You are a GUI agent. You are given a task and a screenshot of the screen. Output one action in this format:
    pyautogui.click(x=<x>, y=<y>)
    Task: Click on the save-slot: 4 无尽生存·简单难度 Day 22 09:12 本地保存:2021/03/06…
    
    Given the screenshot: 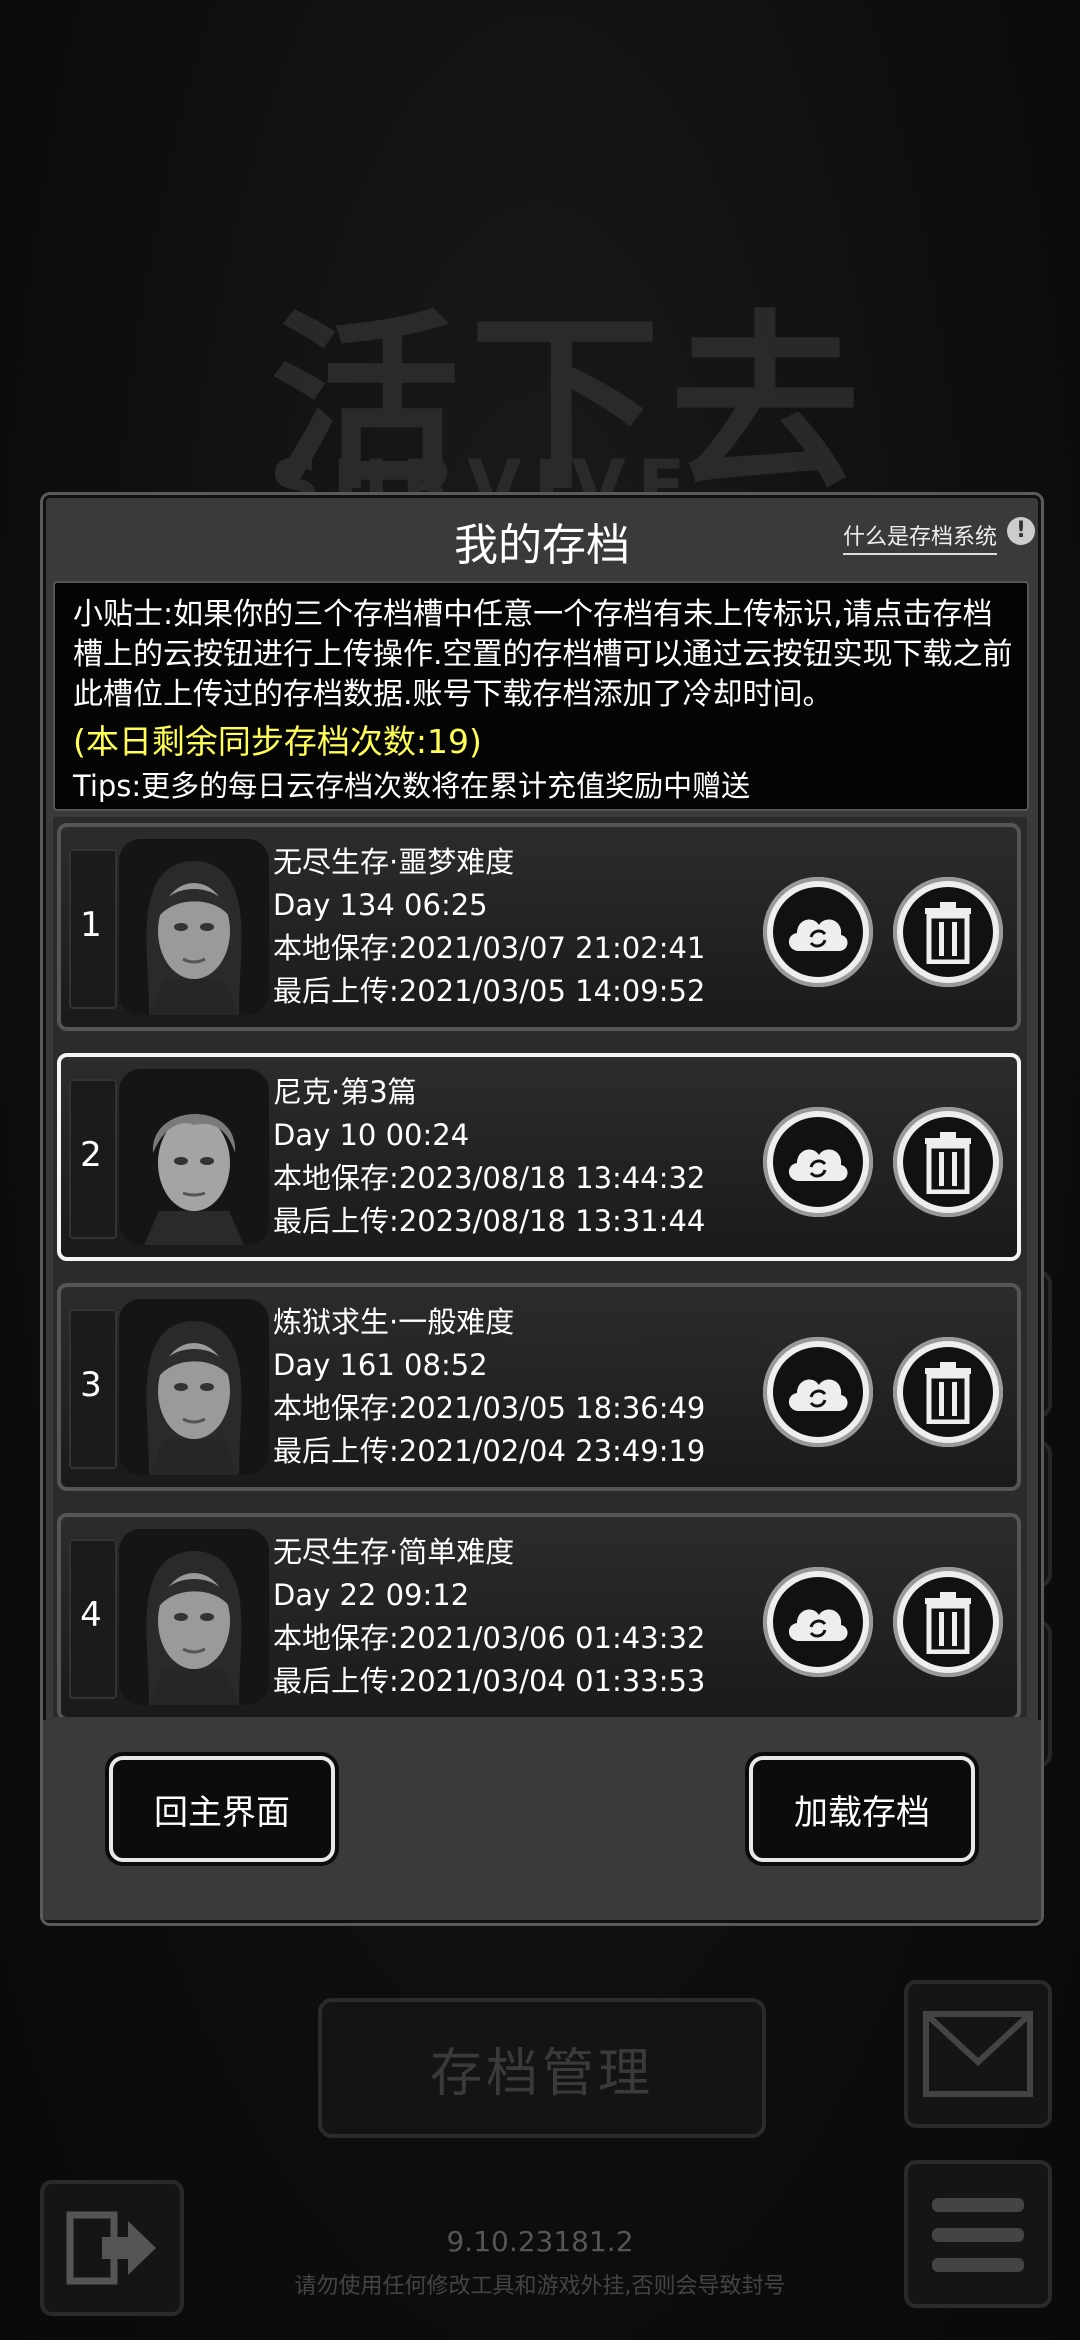 What is the action you would take?
    pyautogui.click(x=539, y=1615)
    